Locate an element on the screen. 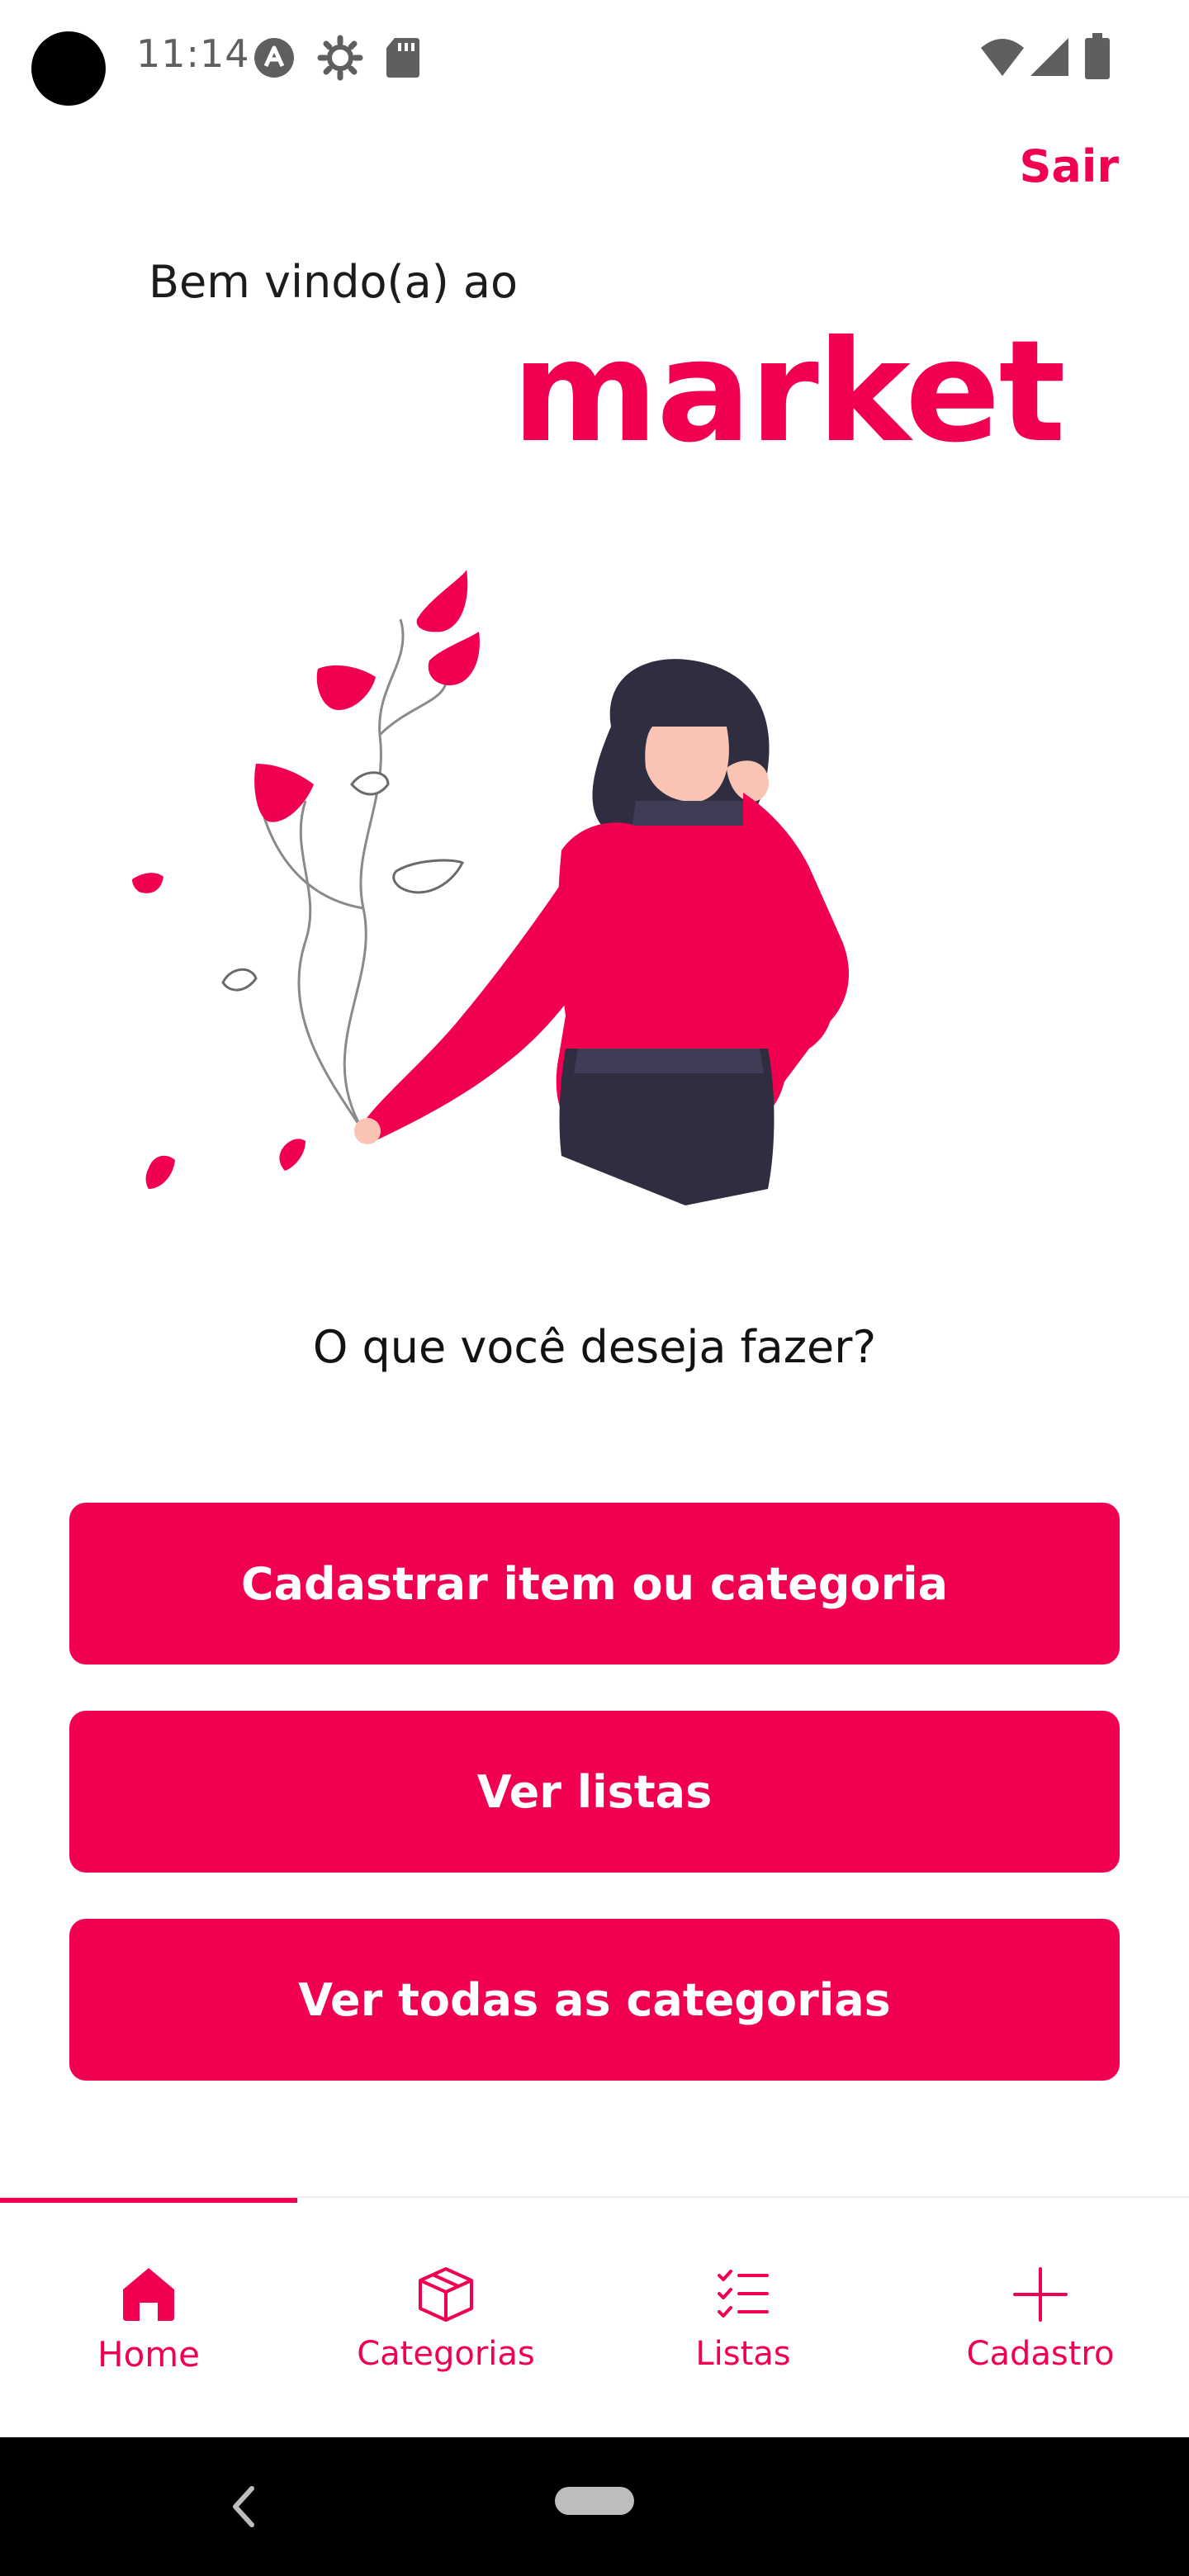 The image size is (1189, 2576). tab-label: Home is located at coordinates (149, 2354).